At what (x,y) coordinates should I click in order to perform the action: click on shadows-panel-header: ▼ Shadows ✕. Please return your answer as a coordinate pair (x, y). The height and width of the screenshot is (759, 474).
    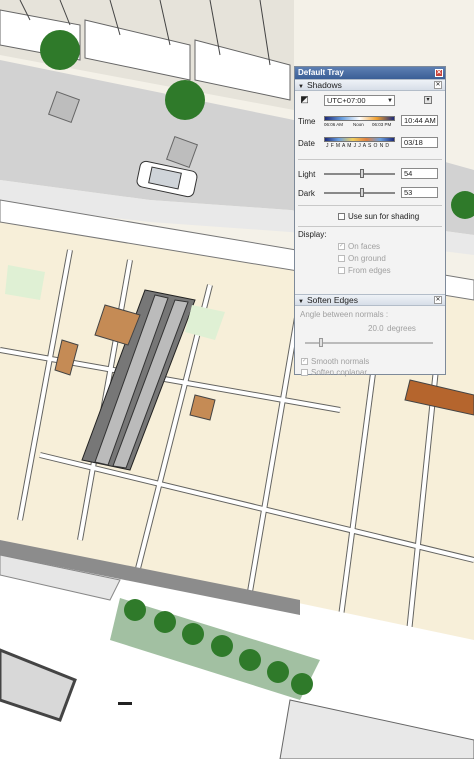
    Looking at the image, I should click on (370, 85).